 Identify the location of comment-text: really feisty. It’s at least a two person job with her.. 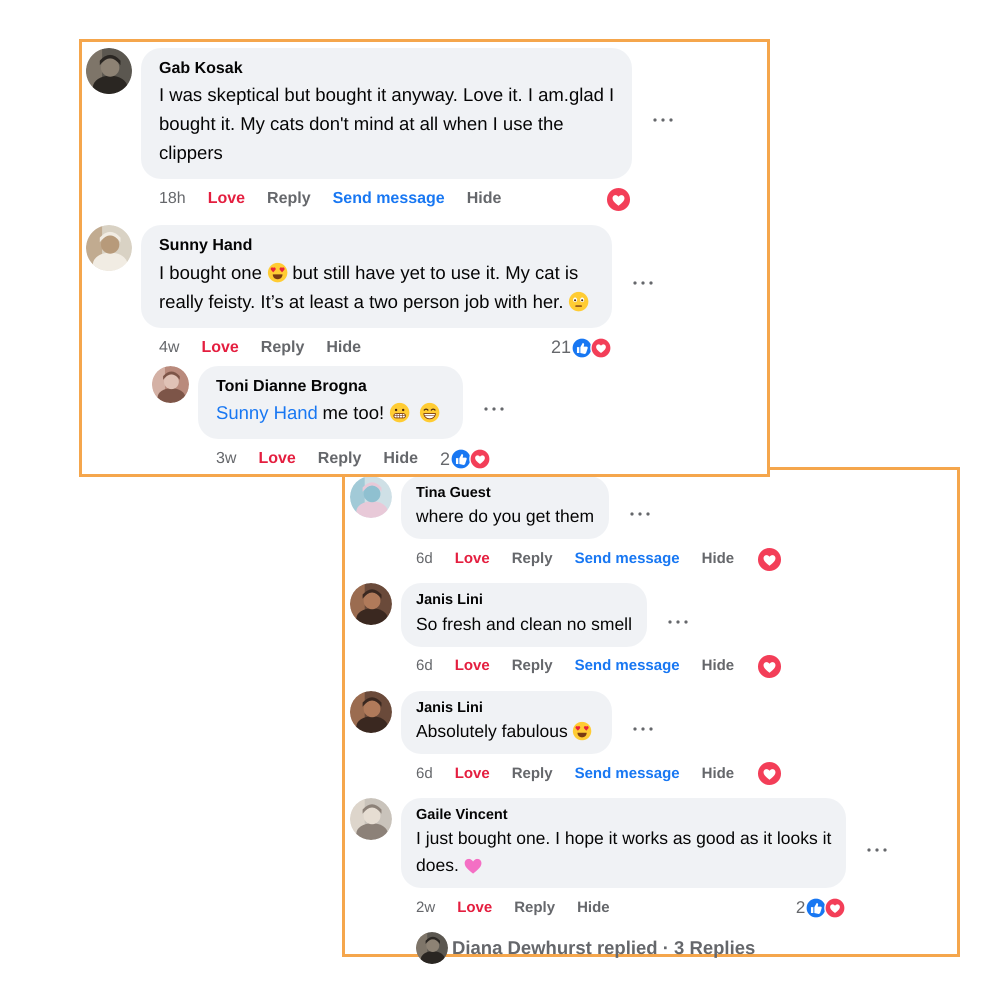
(361, 302).